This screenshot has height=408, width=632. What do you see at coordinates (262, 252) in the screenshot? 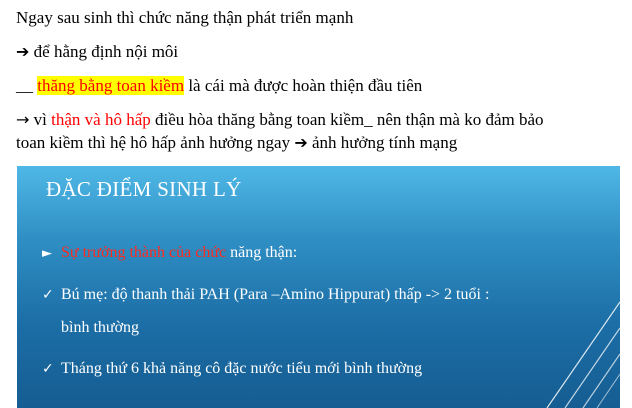
I see `slide-bullet-1-rest: năng thận:` at bounding box center [262, 252].